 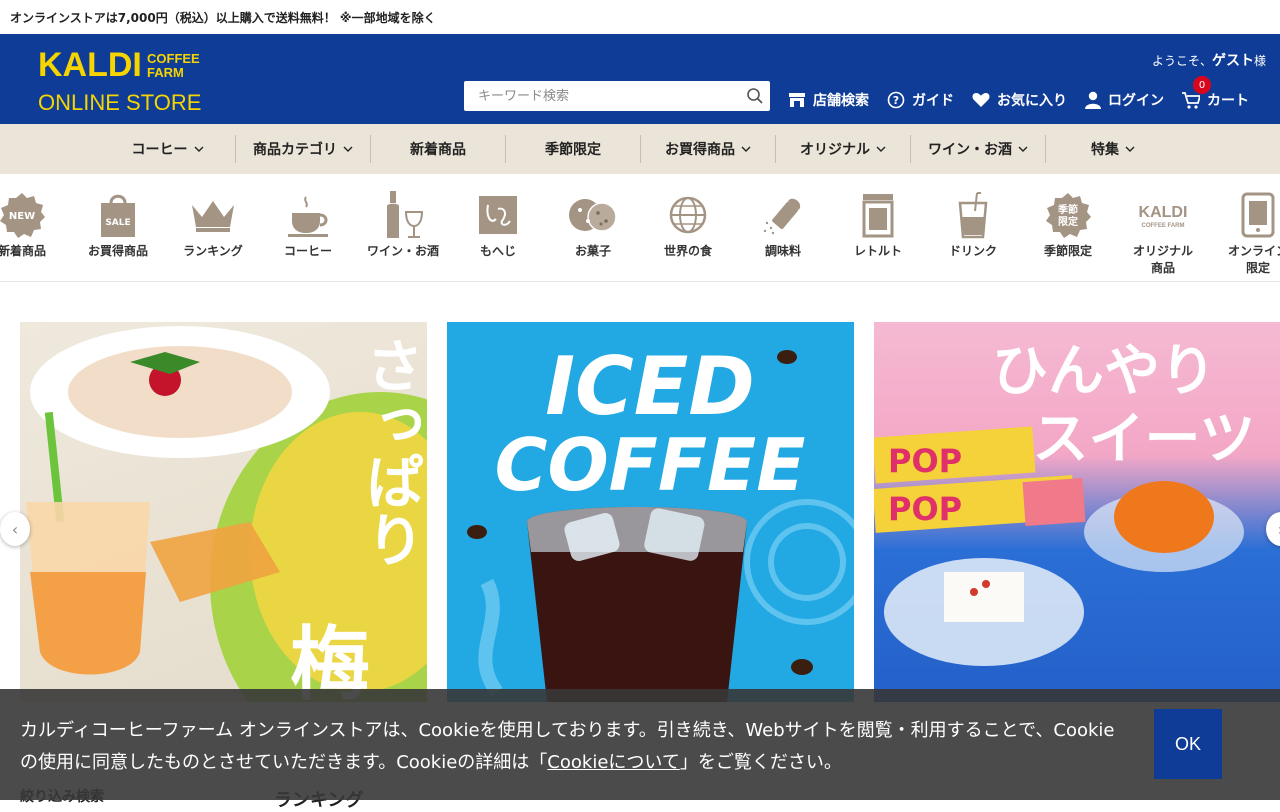 What do you see at coordinates (760, 762) in the screenshot?
I see `cookie-text-after: 」をご覧ください。` at bounding box center [760, 762].